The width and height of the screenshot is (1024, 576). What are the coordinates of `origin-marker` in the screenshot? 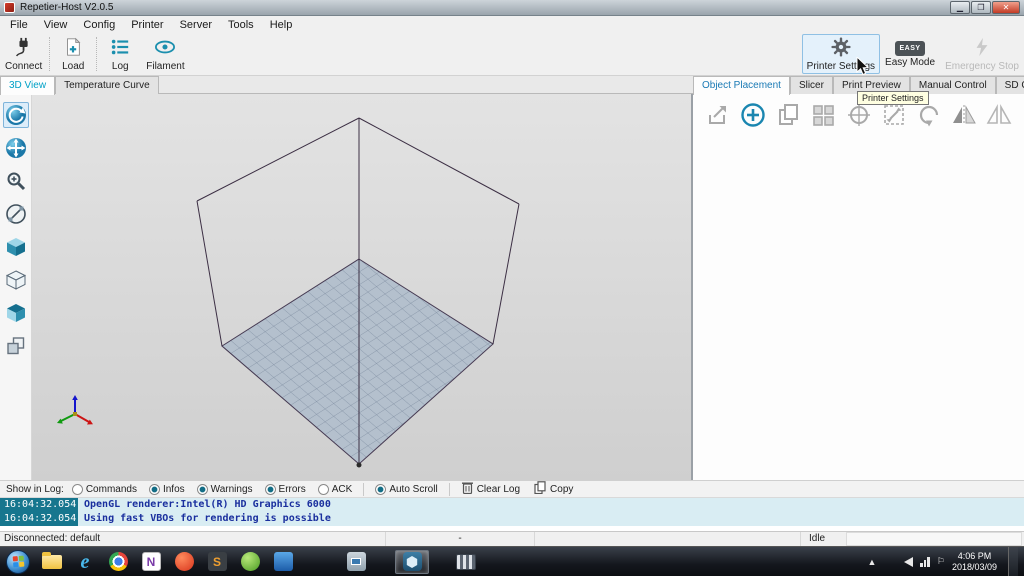 It's located at (359, 465).